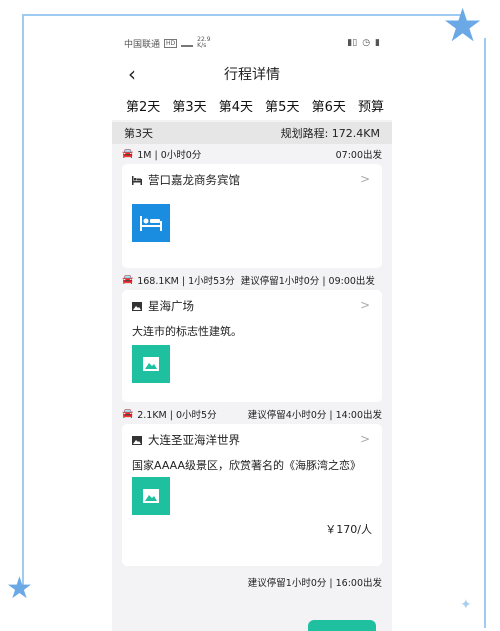 Image resolution: width=500 pixels, height=631 pixels. Describe the element at coordinates (143, 105) in the screenshot. I see `tab-day-2: 第2天` at that location.